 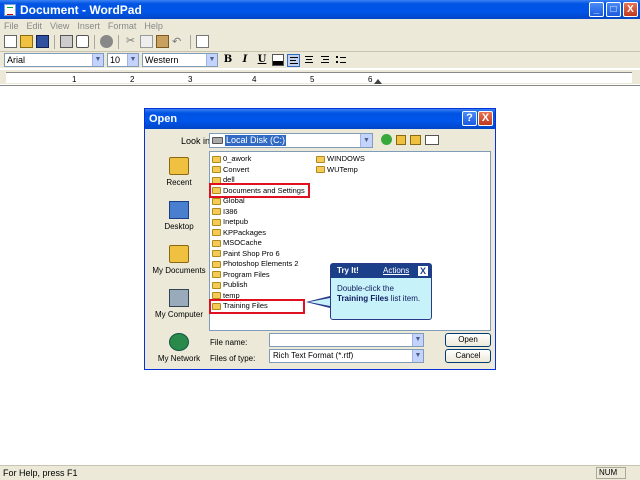 What do you see at coordinates (153, 26) in the screenshot?
I see `menu-help: Help` at bounding box center [153, 26].